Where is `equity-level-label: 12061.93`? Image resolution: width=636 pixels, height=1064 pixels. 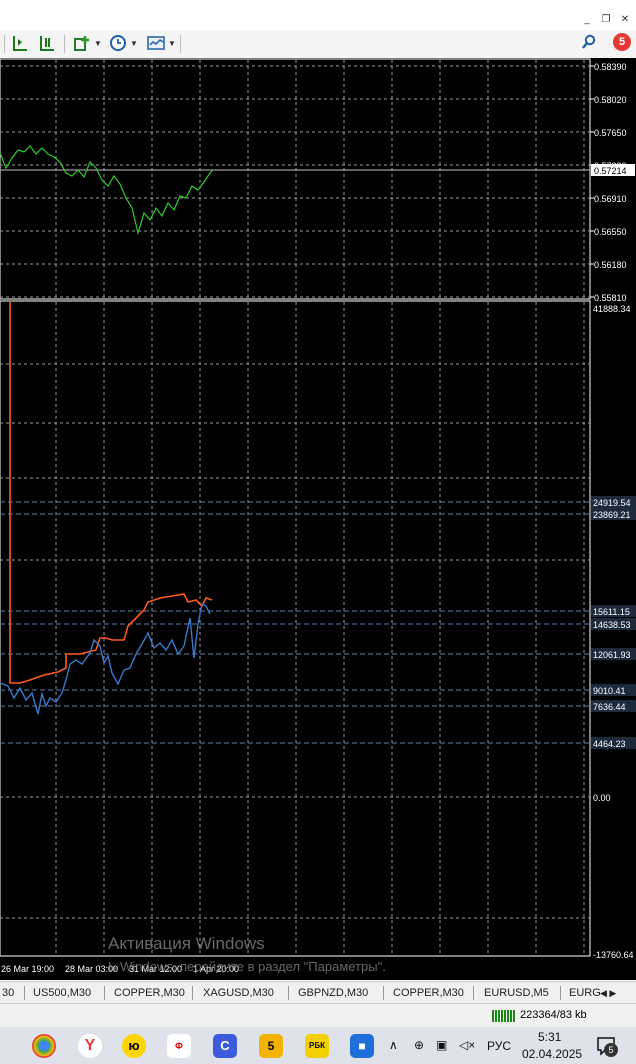
equity-level-label: 12061.93 is located at coordinates (612, 655).